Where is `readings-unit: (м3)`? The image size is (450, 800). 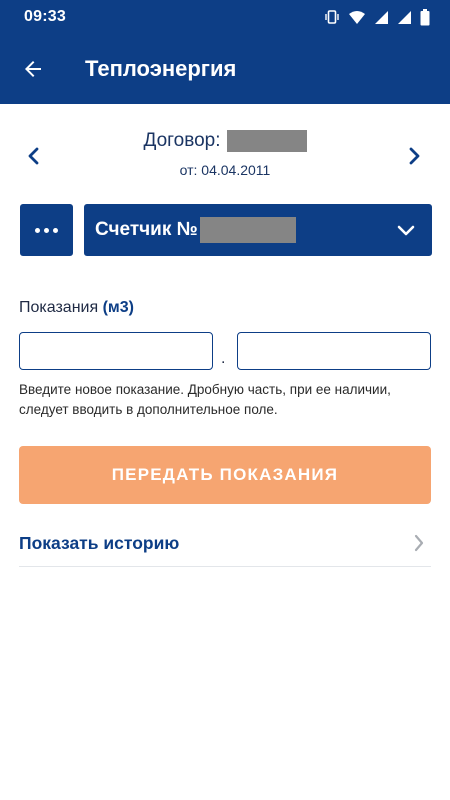
readings-unit: (м3) is located at coordinates (118, 307).